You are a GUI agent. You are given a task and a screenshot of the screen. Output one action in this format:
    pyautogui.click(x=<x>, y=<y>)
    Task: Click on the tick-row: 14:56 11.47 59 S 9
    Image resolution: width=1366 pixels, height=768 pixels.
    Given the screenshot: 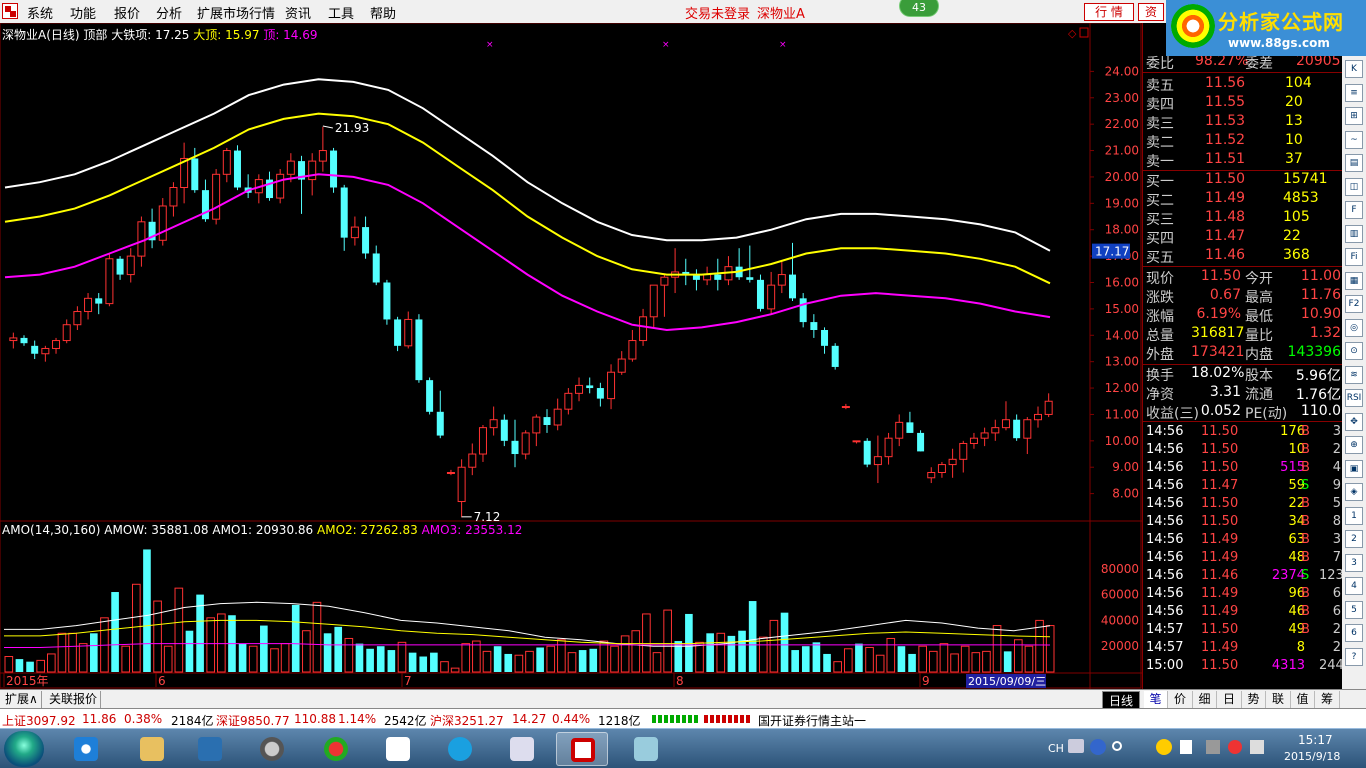 What is the action you would take?
    pyautogui.click(x=1243, y=487)
    